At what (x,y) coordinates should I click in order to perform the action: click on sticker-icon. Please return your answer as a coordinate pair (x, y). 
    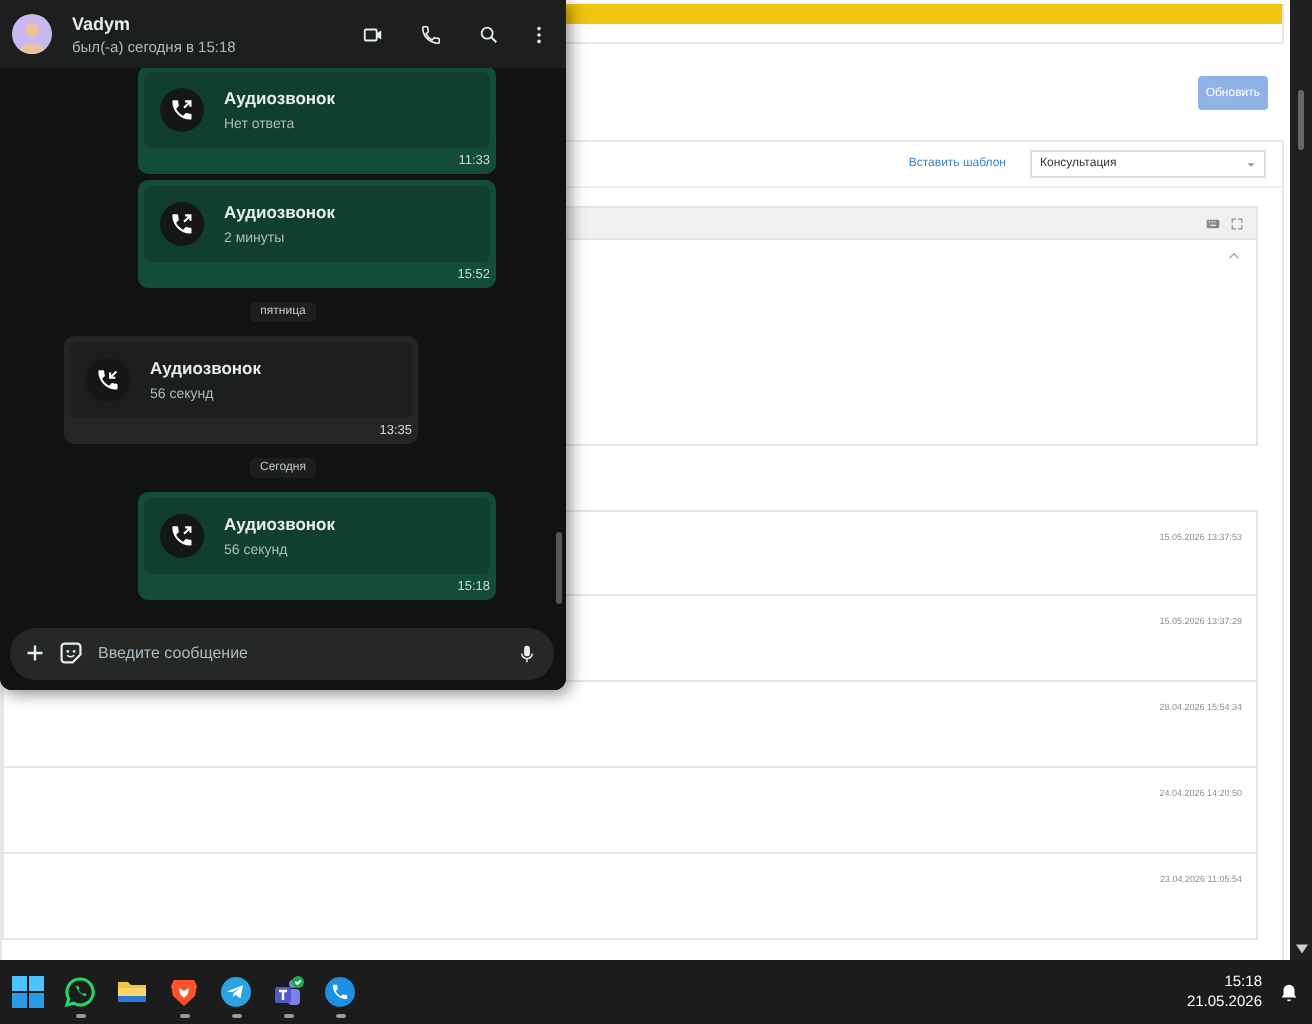
    Looking at the image, I should click on (71, 653).